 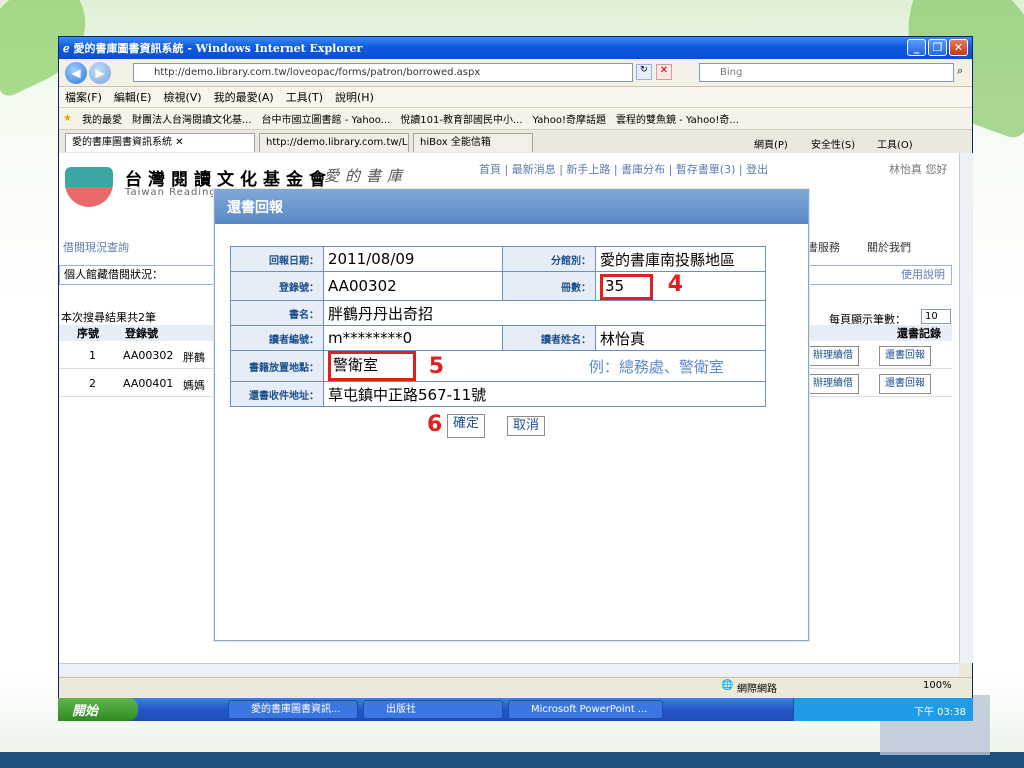 What do you see at coordinates (923, 275) in the screenshot?
I see `help-link: 使用說明` at bounding box center [923, 275].